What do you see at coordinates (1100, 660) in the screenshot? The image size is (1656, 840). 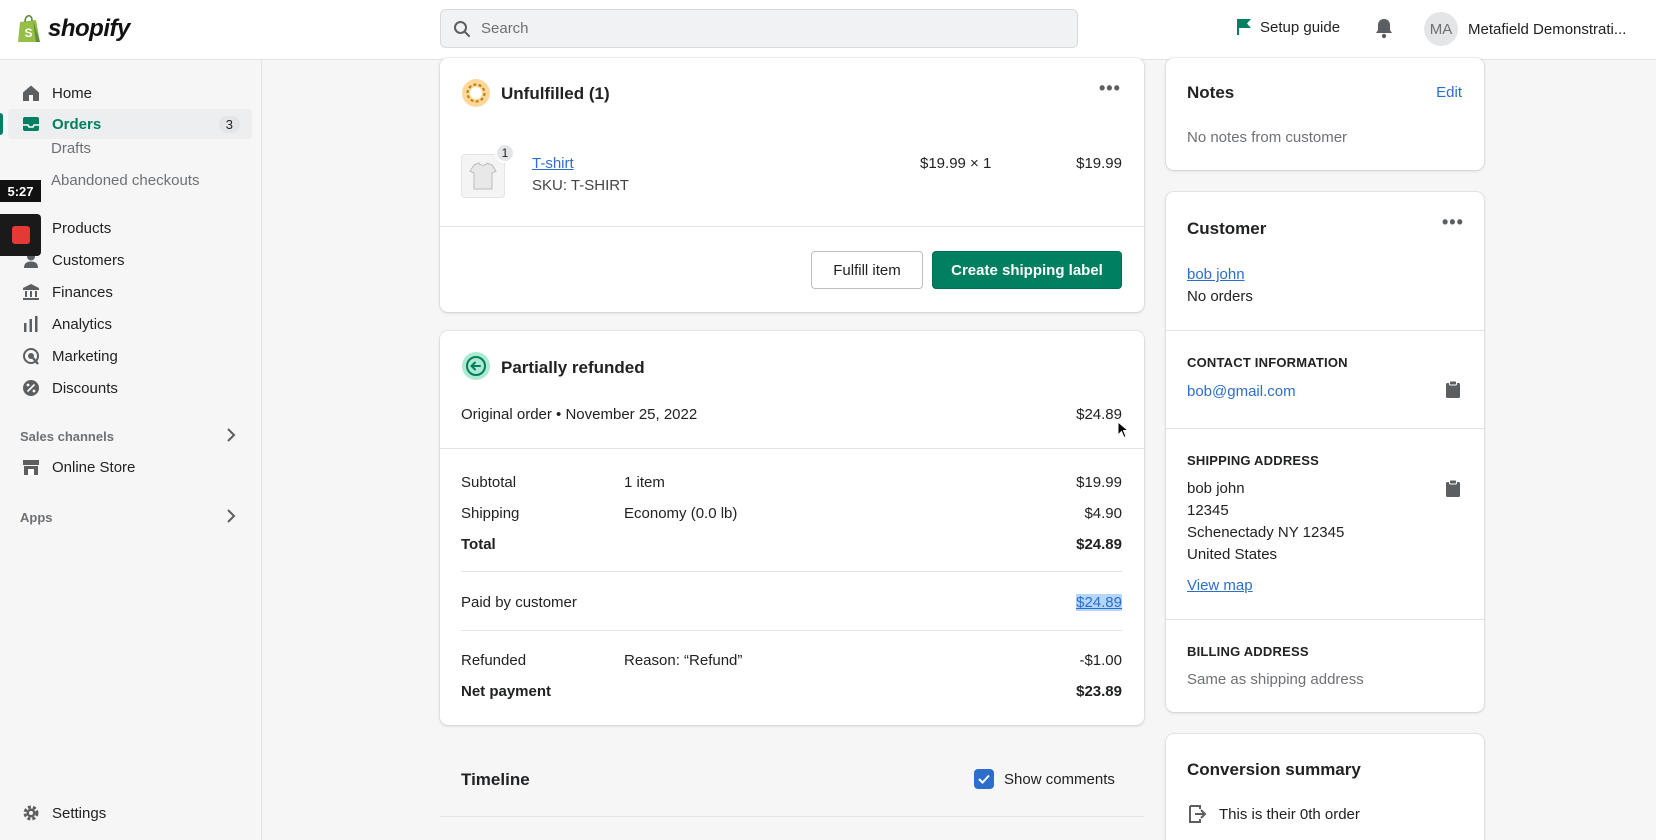 I see `refunded-amount: -$1.00` at bounding box center [1100, 660].